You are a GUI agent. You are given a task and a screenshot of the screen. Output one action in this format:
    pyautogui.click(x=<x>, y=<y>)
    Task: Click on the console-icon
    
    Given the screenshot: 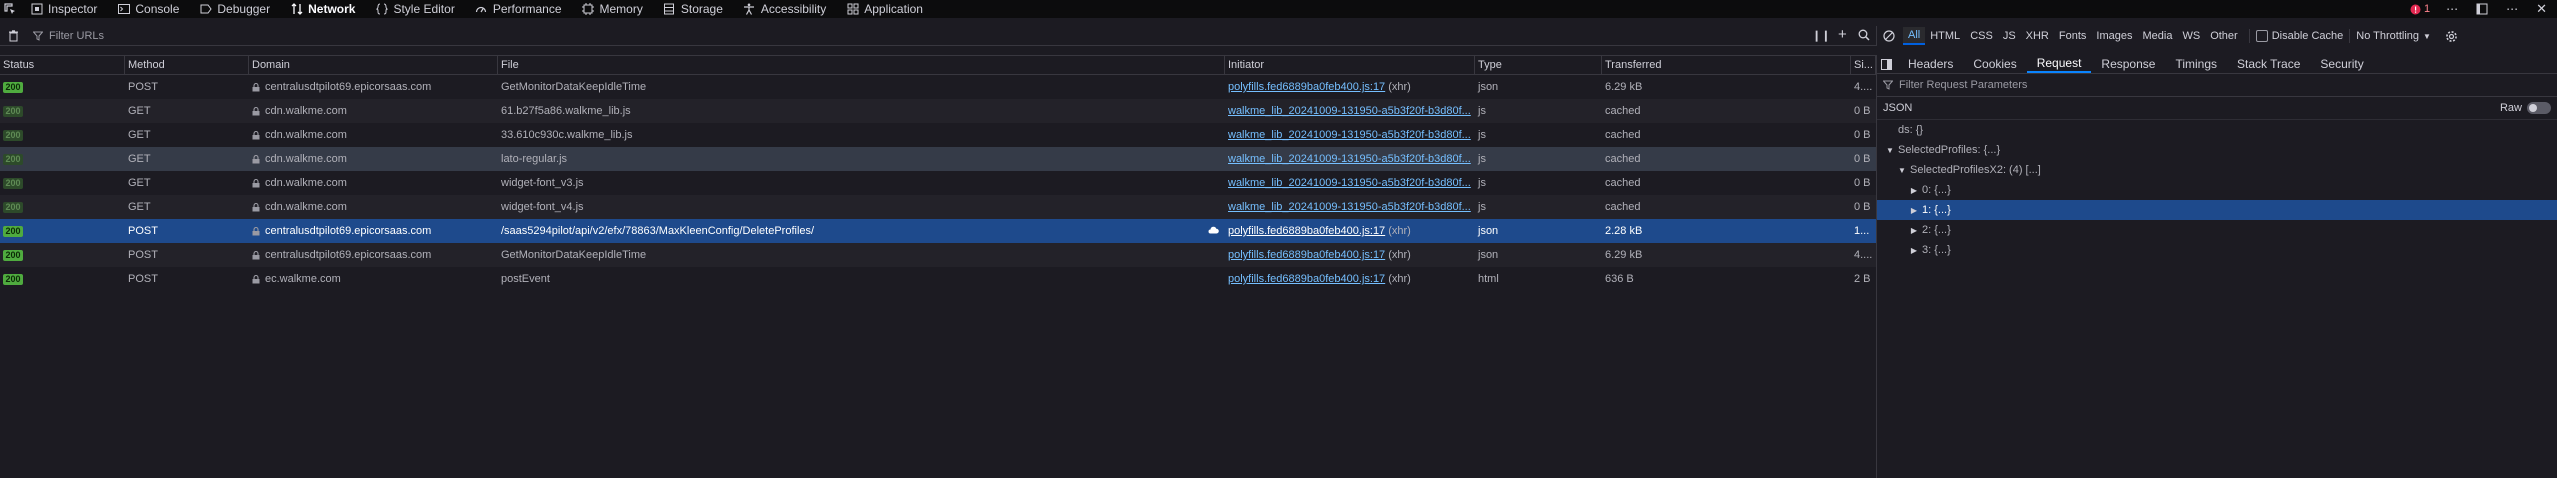 What is the action you would take?
    pyautogui.click(x=123, y=9)
    